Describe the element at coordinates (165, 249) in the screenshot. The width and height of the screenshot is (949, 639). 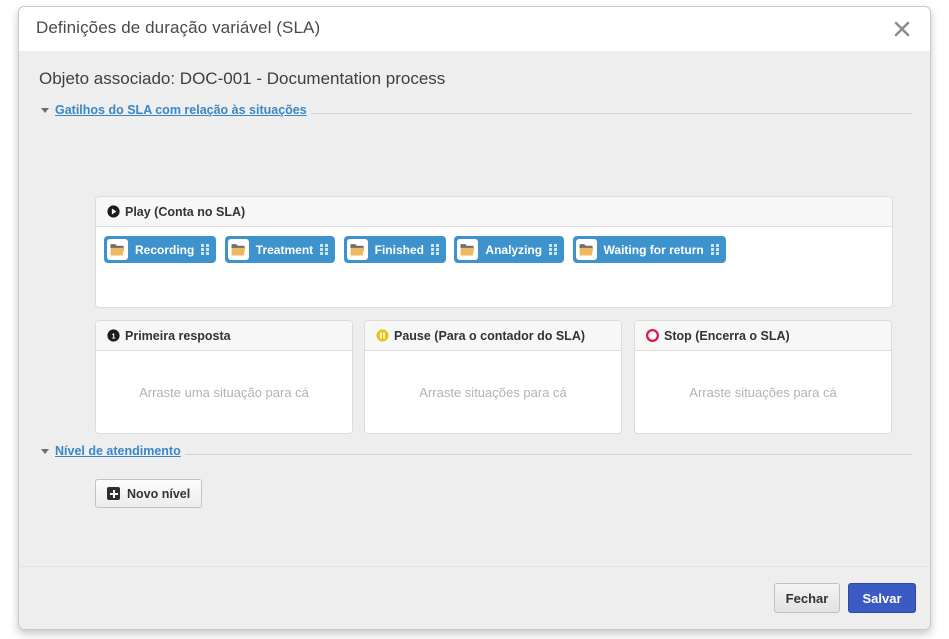
I see `chip-label: Recording` at that location.